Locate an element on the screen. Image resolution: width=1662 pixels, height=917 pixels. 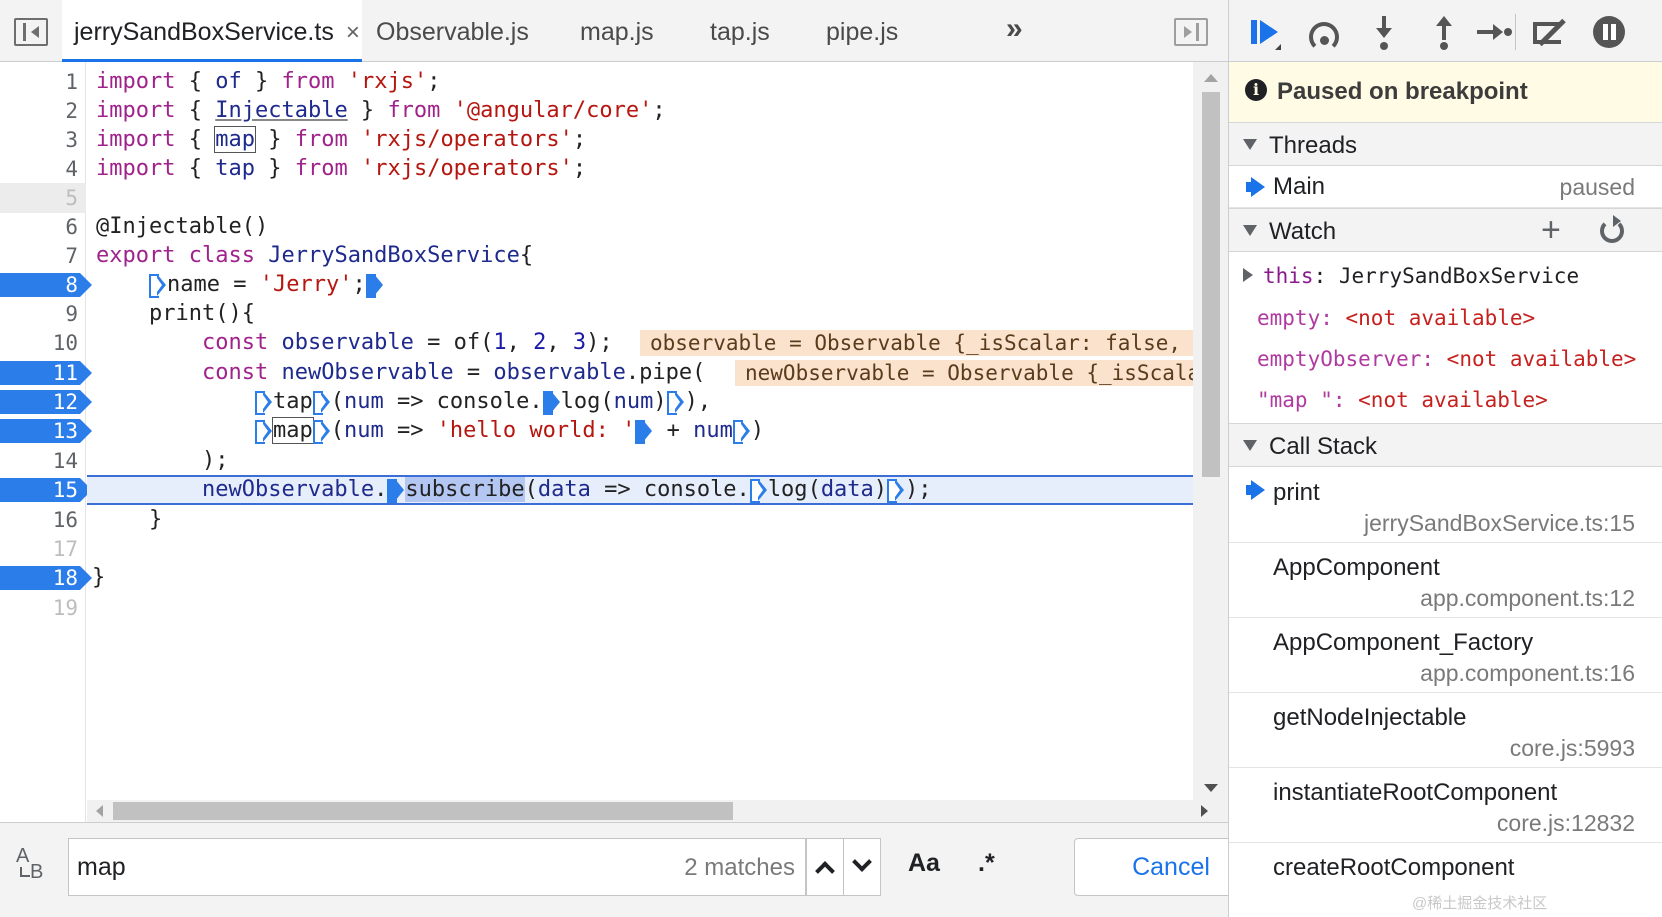
code-line: print(){ is located at coordinates (640, 314).